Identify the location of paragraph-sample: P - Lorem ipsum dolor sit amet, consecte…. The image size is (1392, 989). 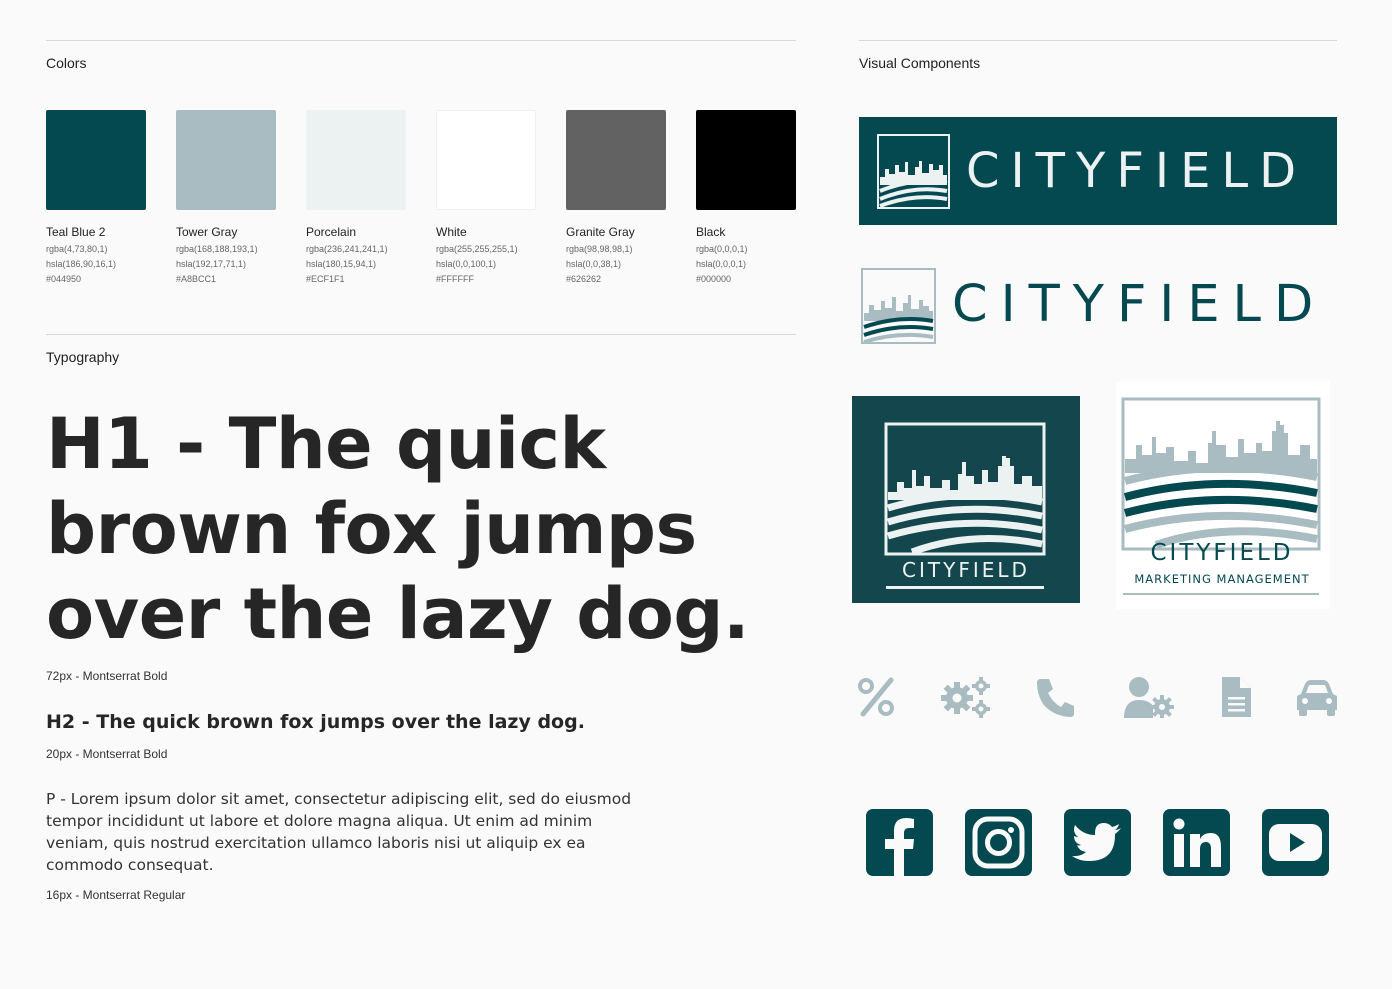
(339, 832).